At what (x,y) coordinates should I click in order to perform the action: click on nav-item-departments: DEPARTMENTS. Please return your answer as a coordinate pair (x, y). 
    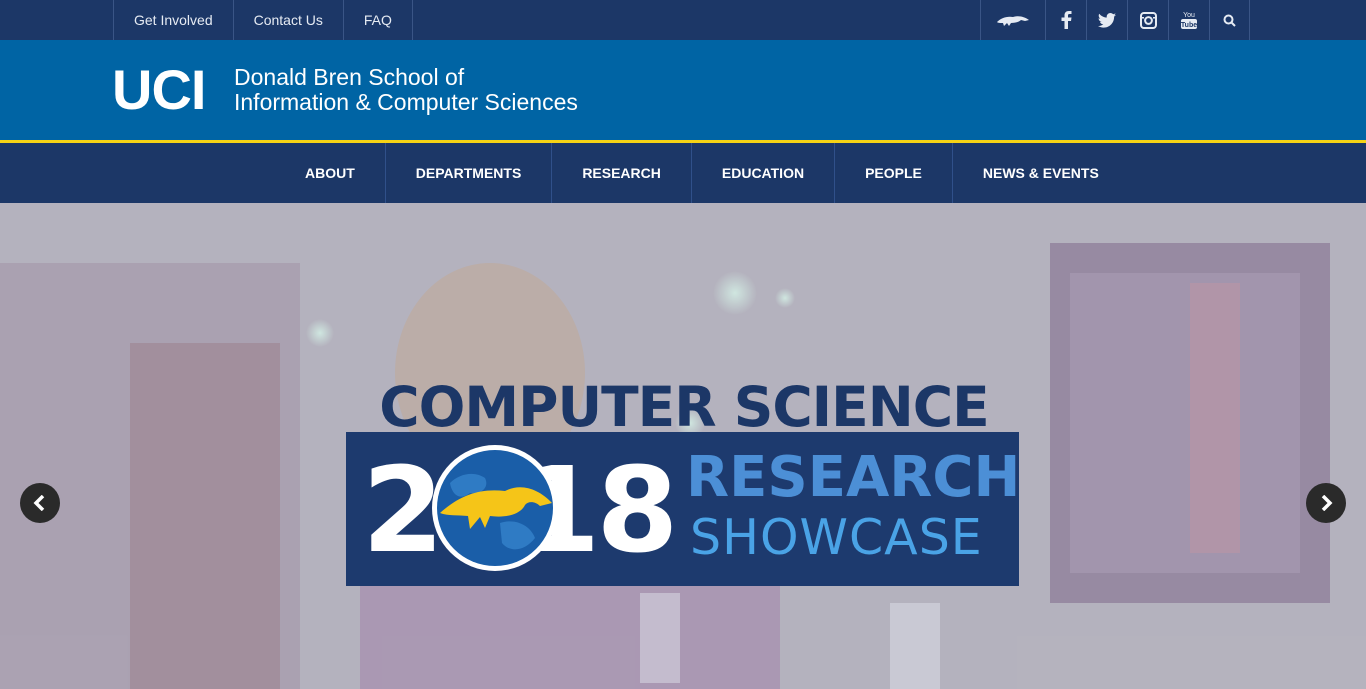
    Looking at the image, I should click on (468, 173).